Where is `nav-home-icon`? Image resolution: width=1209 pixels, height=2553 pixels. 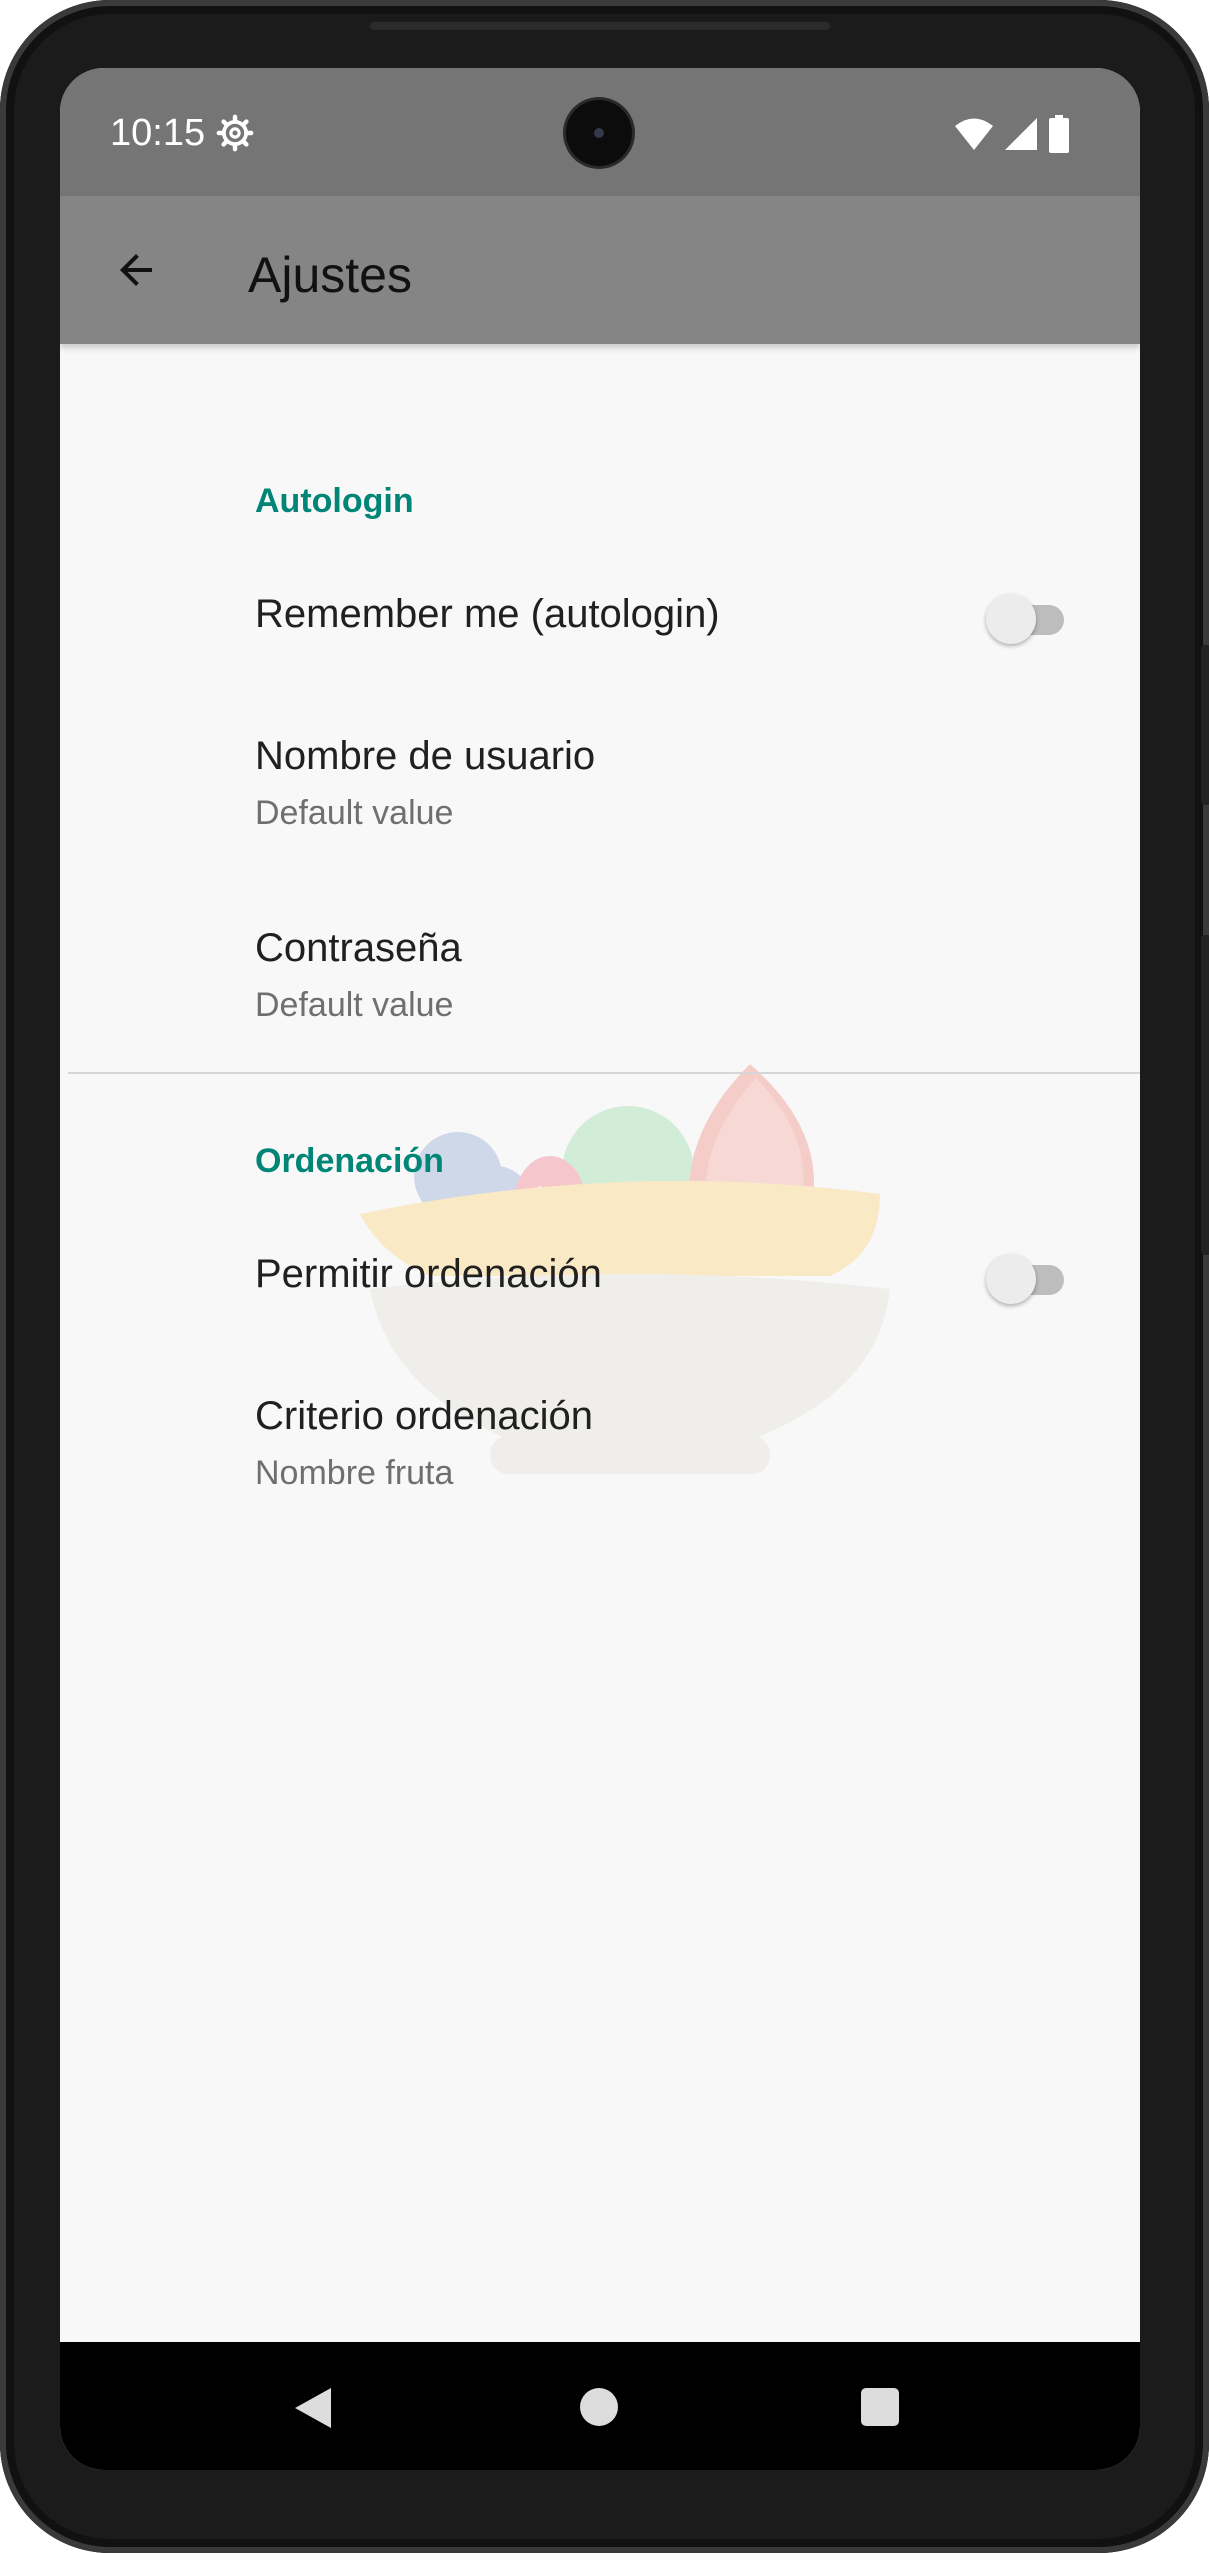
nav-home-icon is located at coordinates (599, 2407).